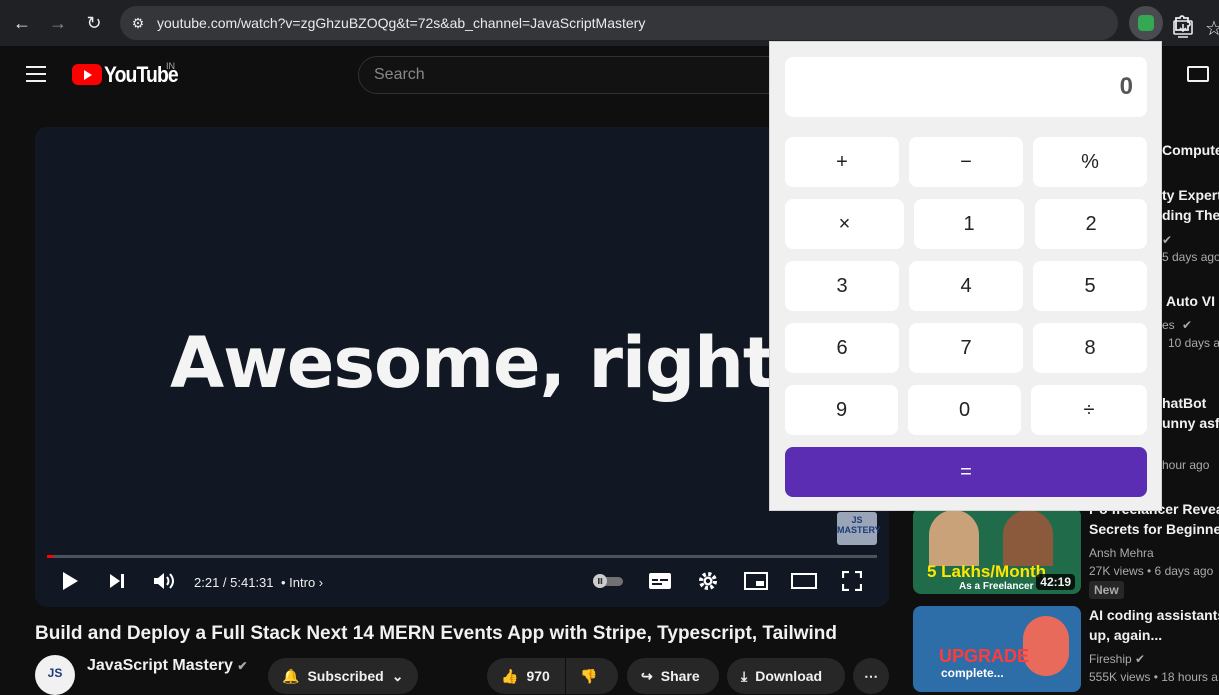 Image resolution: width=1219 pixels, height=695 pixels. I want to click on bell-icon: 🔔, so click(291, 675).